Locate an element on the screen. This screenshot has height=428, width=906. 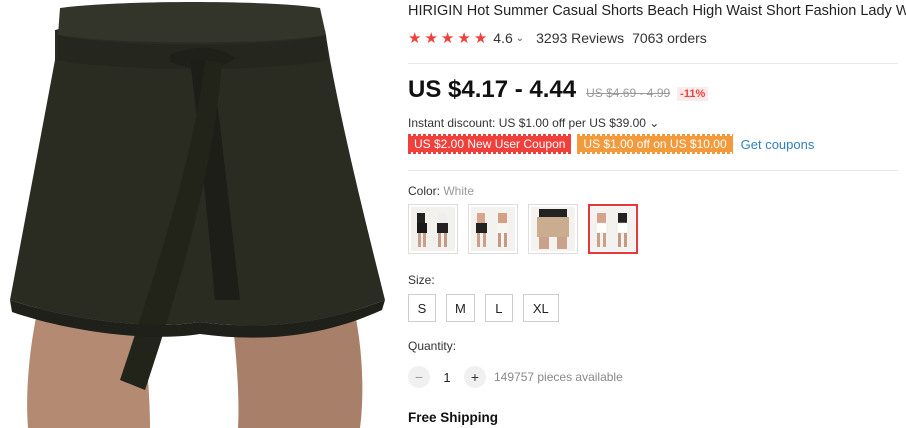
quantity-label: Quantity: is located at coordinates (432, 346).